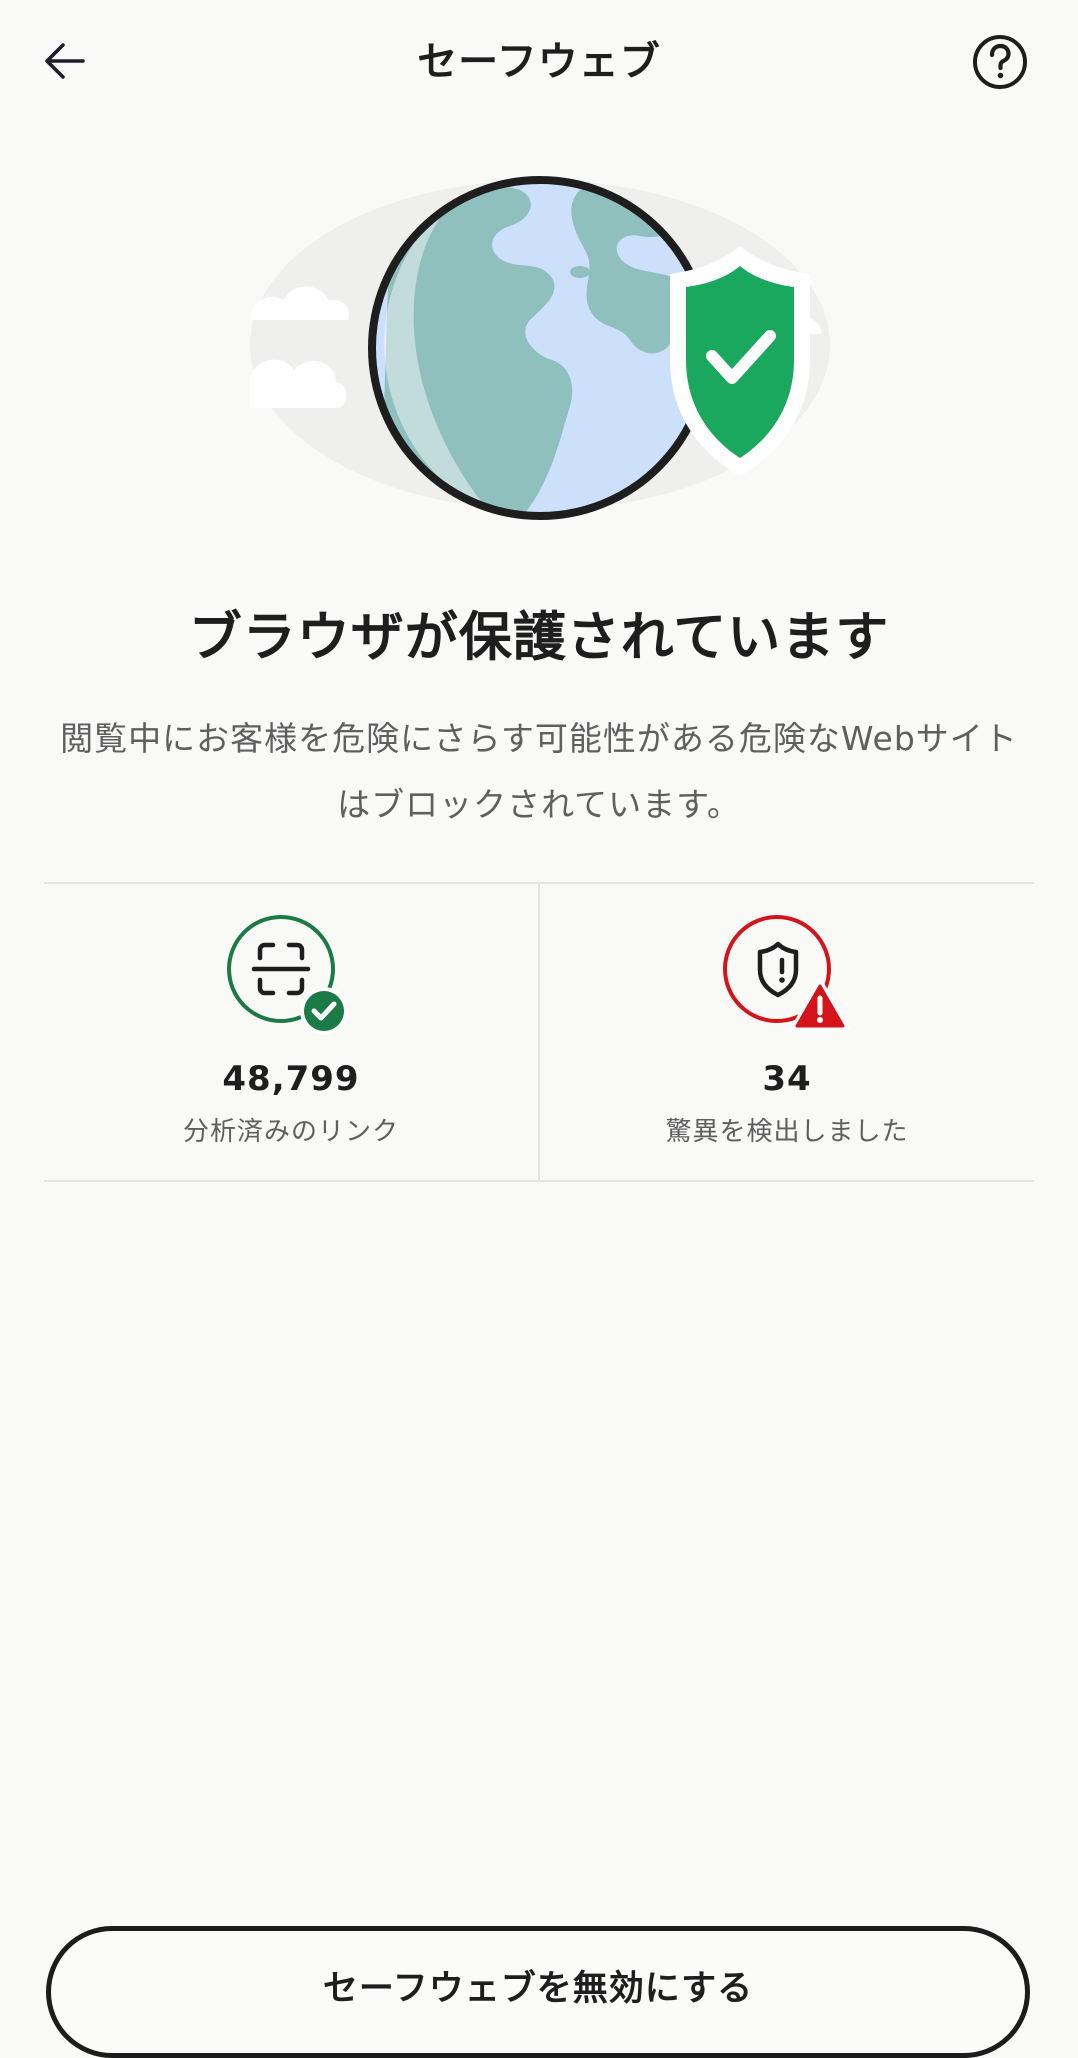 The image size is (1078, 2058). I want to click on question-circle-icon, so click(1000, 62).